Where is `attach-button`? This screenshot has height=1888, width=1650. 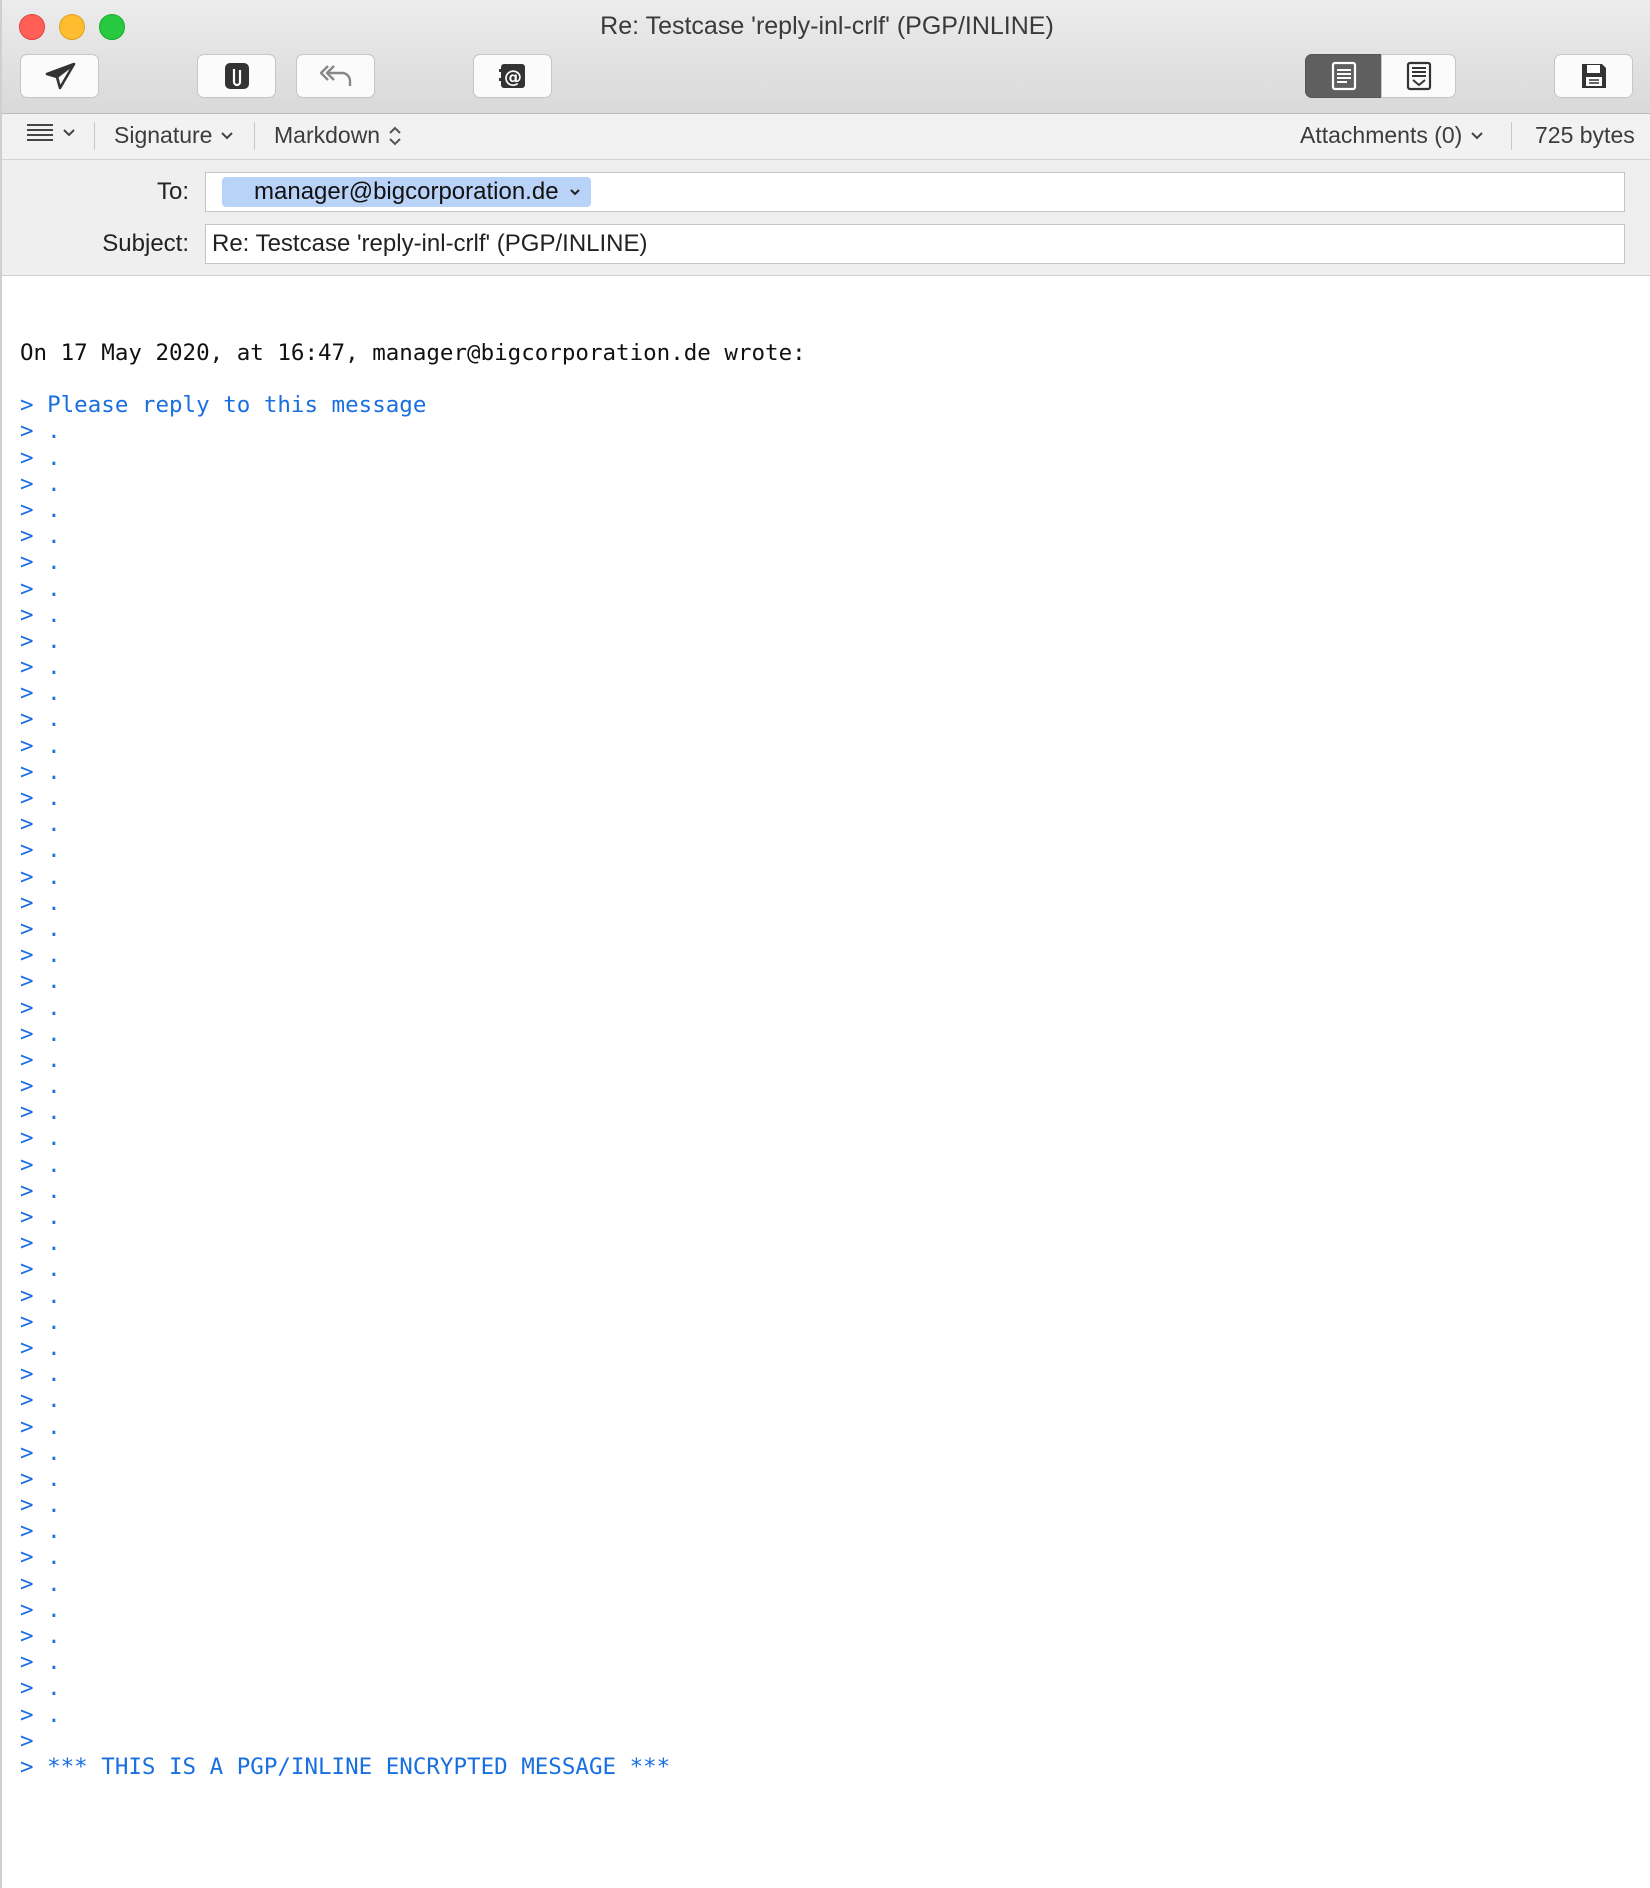
attach-button is located at coordinates (236, 76).